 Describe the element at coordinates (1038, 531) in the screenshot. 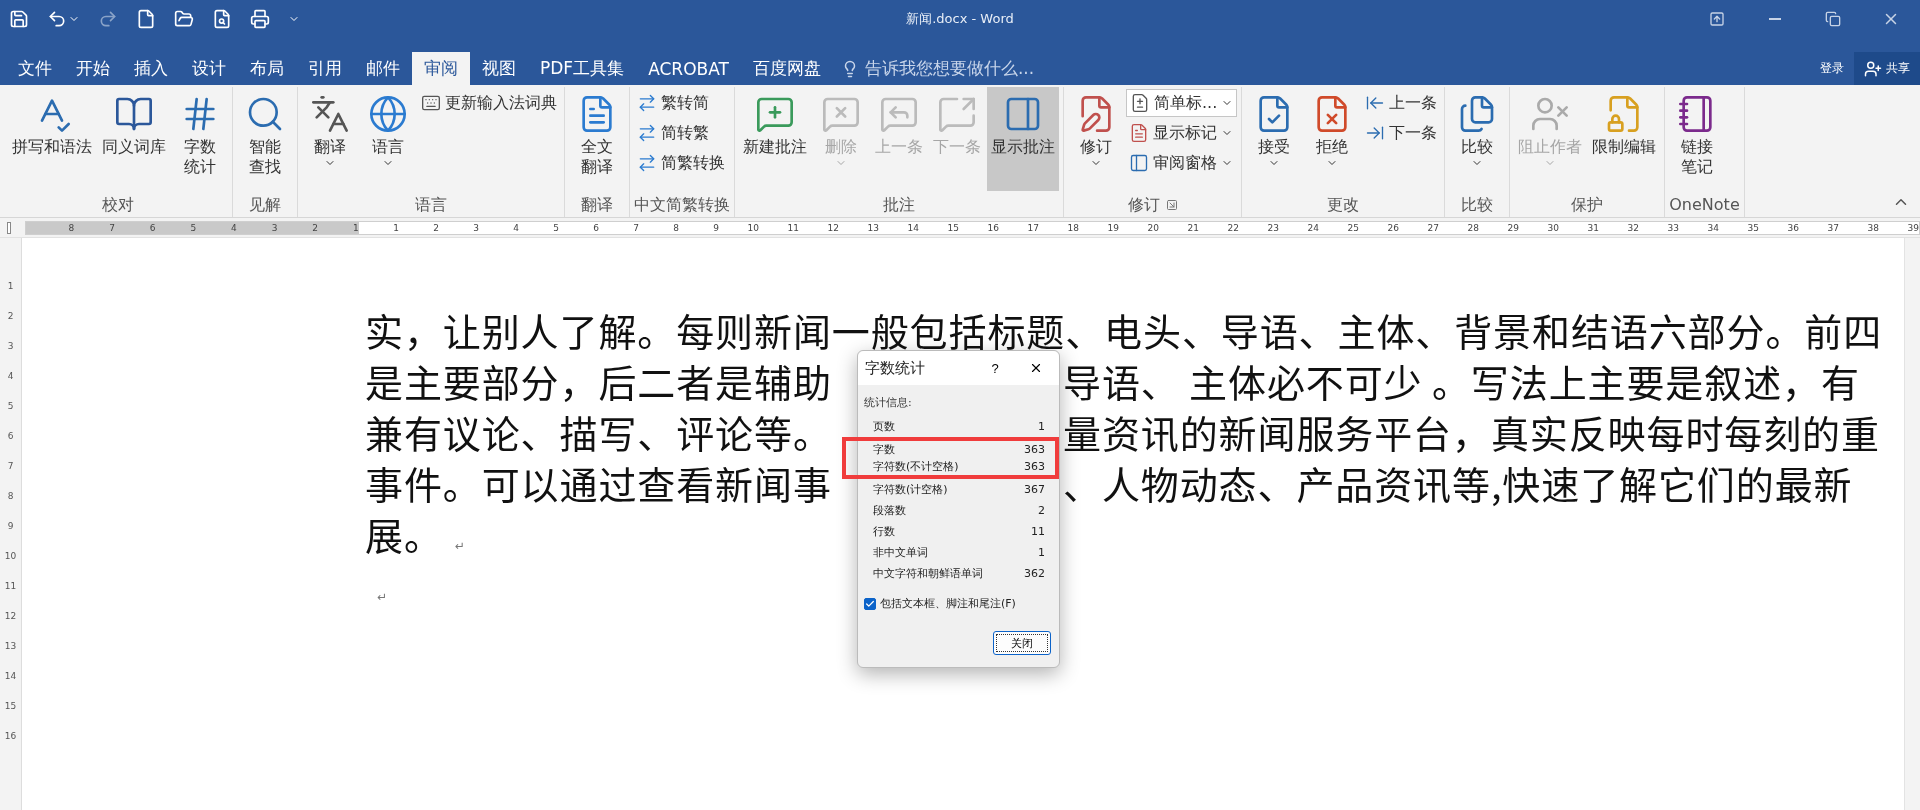

I see `stat-value: 11` at that location.